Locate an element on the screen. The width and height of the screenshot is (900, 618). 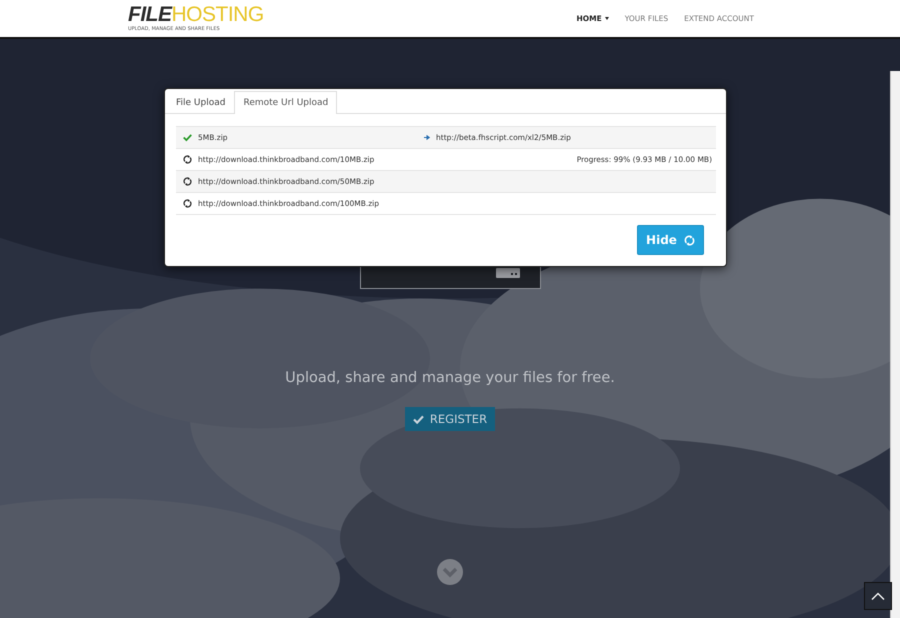
tab: Remote Url Upload is located at coordinates (286, 102).